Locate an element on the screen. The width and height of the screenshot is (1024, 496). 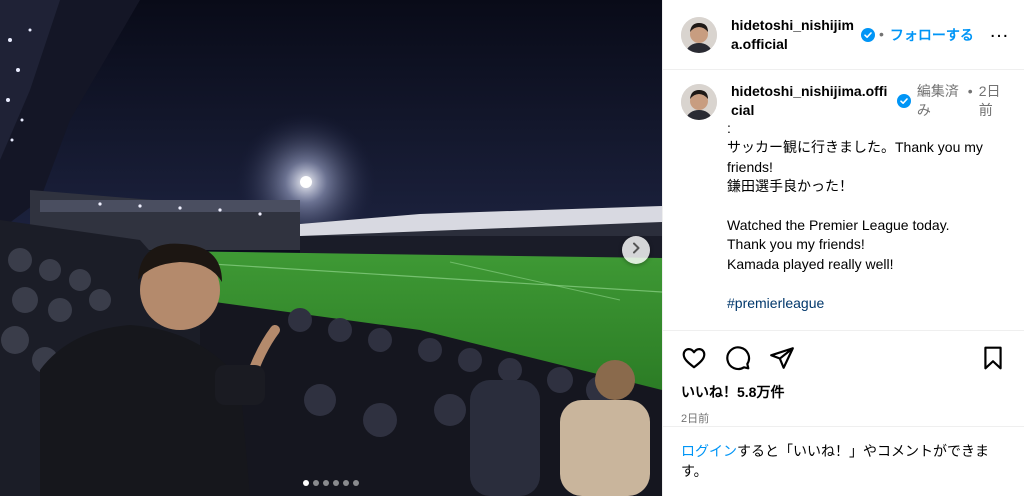
slide-indicator is located at coordinates (331, 483).